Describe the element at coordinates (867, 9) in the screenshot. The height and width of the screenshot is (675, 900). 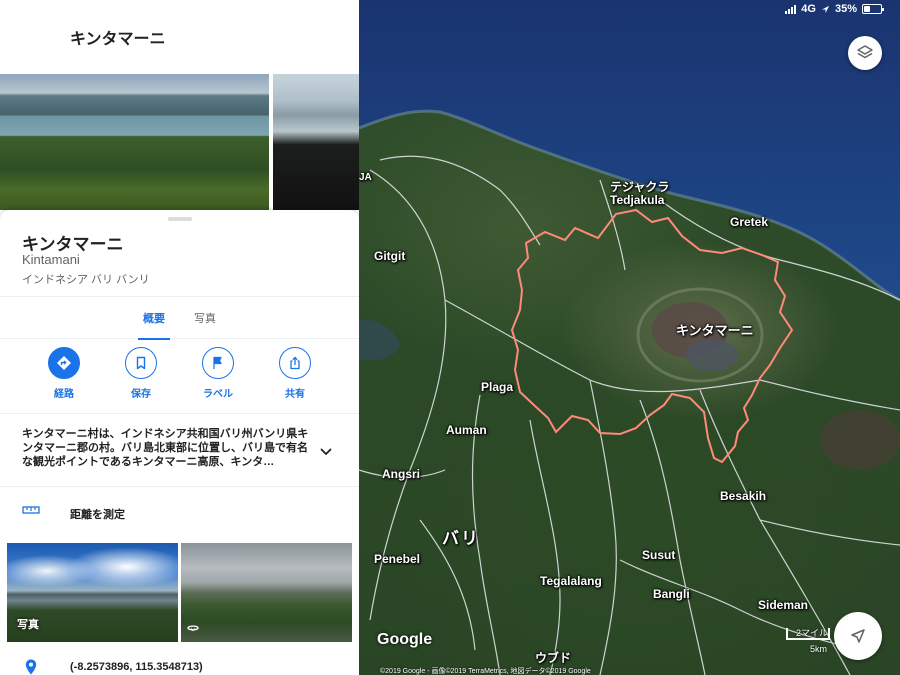
I see `battery-fill` at that location.